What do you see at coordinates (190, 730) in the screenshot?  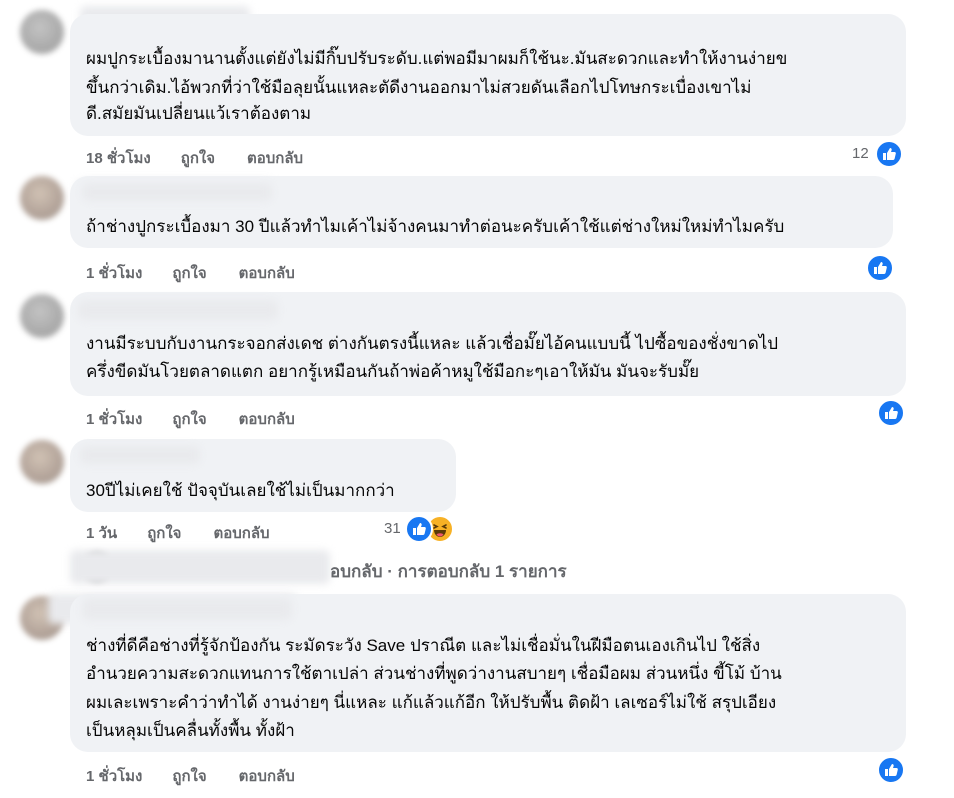 I see `comment-text-line: เป็นหลุมเป็นคลื่นทั้งพื้น ทั้งฝ้า` at bounding box center [190, 730].